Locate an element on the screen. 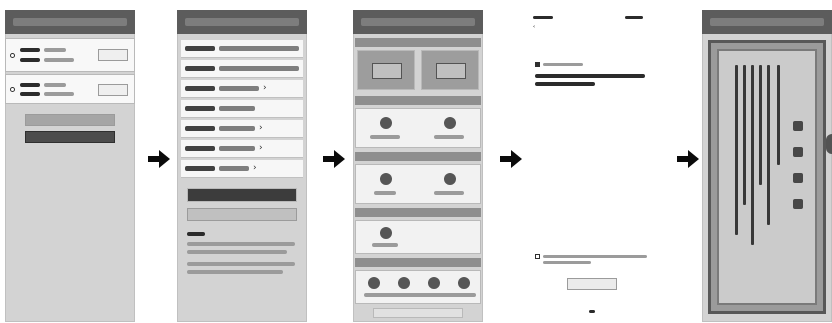 This screenshot has width=832, height=323. document-icon is located at coordinates (537, 64).